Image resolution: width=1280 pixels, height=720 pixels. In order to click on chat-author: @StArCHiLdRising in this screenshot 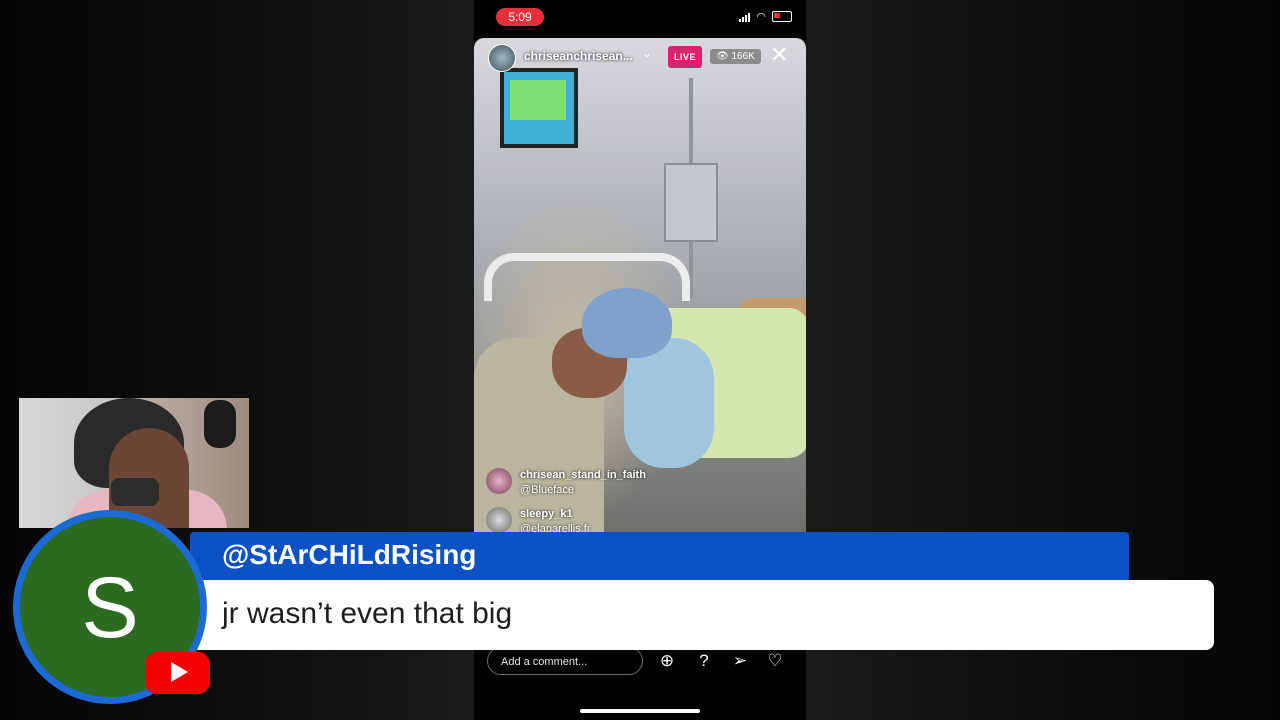, I will do `click(349, 554)`.